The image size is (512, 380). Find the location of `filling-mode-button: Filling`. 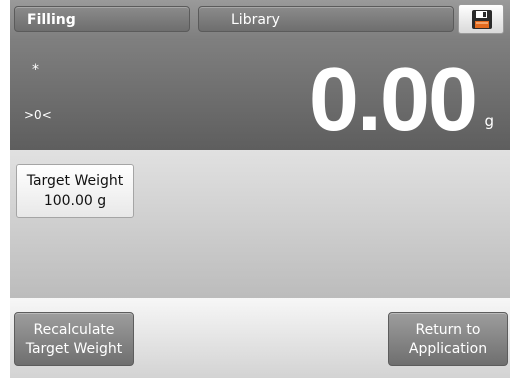

filling-mode-button: Filling is located at coordinates (102, 19).